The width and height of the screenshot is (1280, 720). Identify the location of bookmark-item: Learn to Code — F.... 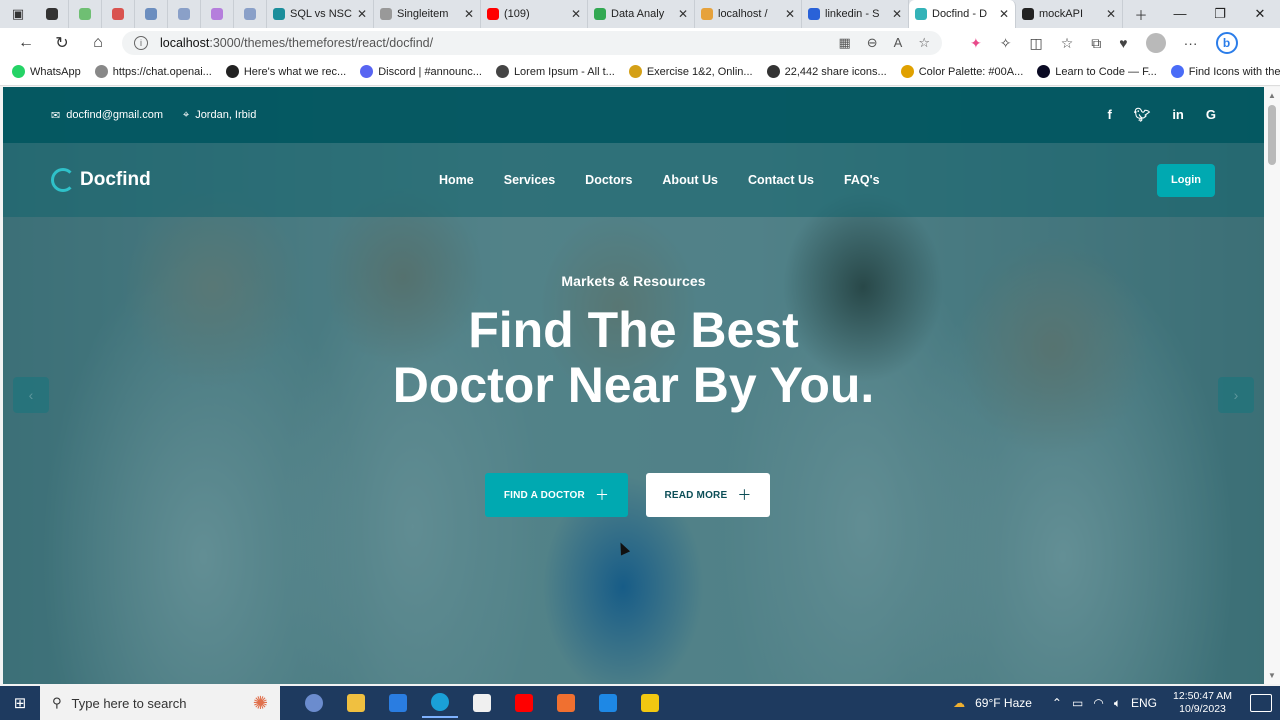
(1097, 71).